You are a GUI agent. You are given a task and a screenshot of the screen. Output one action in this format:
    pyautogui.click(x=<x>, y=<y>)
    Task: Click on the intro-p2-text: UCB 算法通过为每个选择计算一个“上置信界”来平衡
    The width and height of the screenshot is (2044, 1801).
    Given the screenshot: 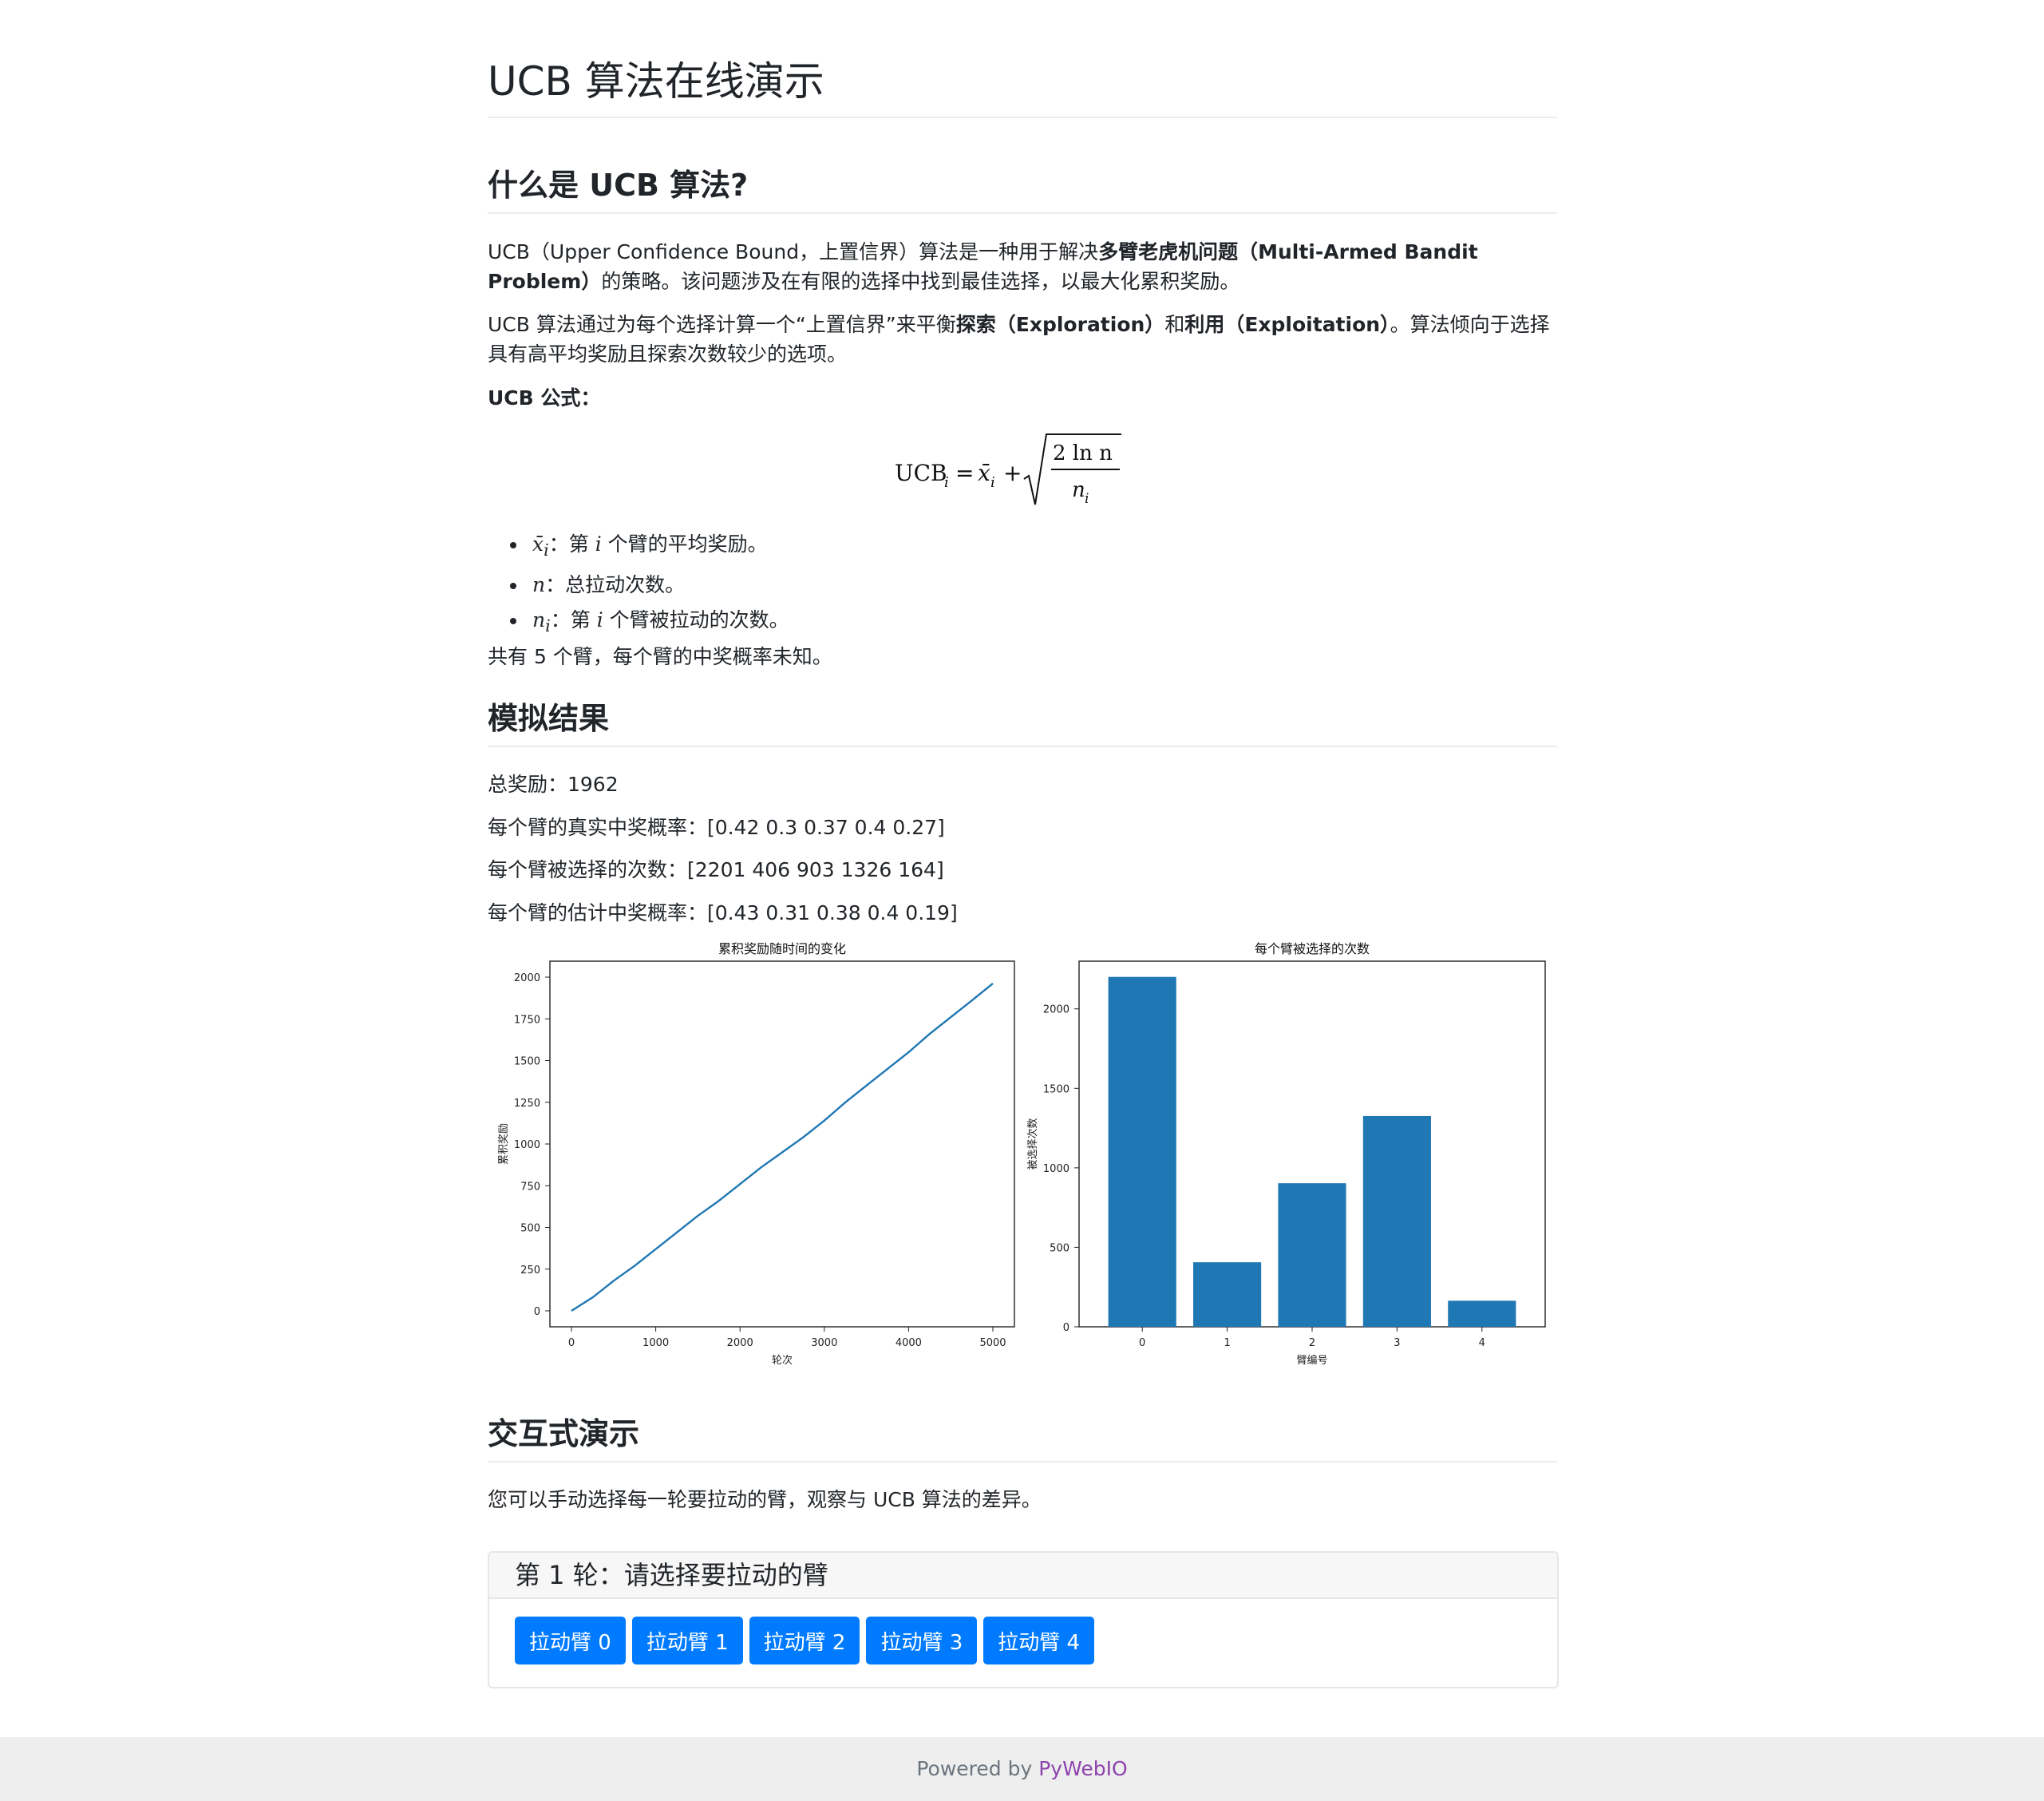 What is the action you would take?
    pyautogui.click(x=722, y=324)
    